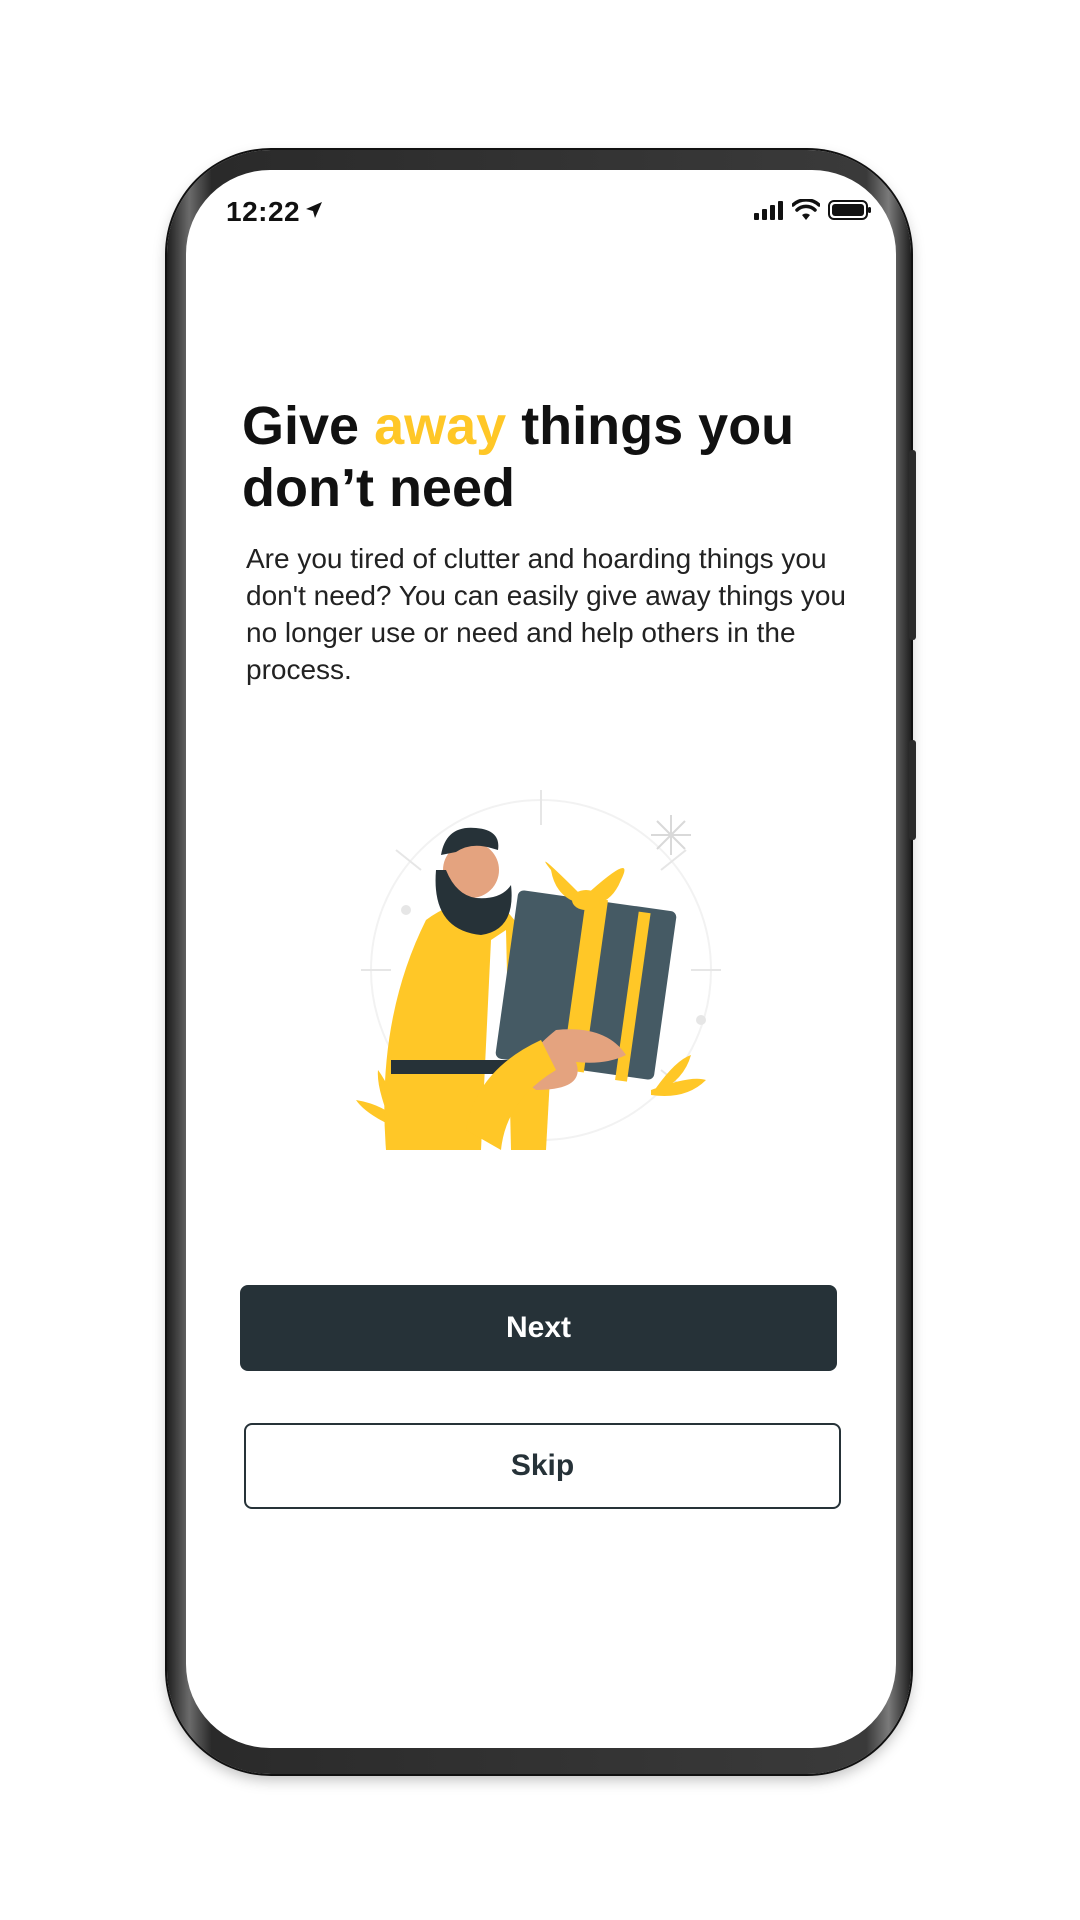 The height and width of the screenshot is (1920, 1080). Describe the element at coordinates (849, 210) in the screenshot. I see `battery-icon` at that location.